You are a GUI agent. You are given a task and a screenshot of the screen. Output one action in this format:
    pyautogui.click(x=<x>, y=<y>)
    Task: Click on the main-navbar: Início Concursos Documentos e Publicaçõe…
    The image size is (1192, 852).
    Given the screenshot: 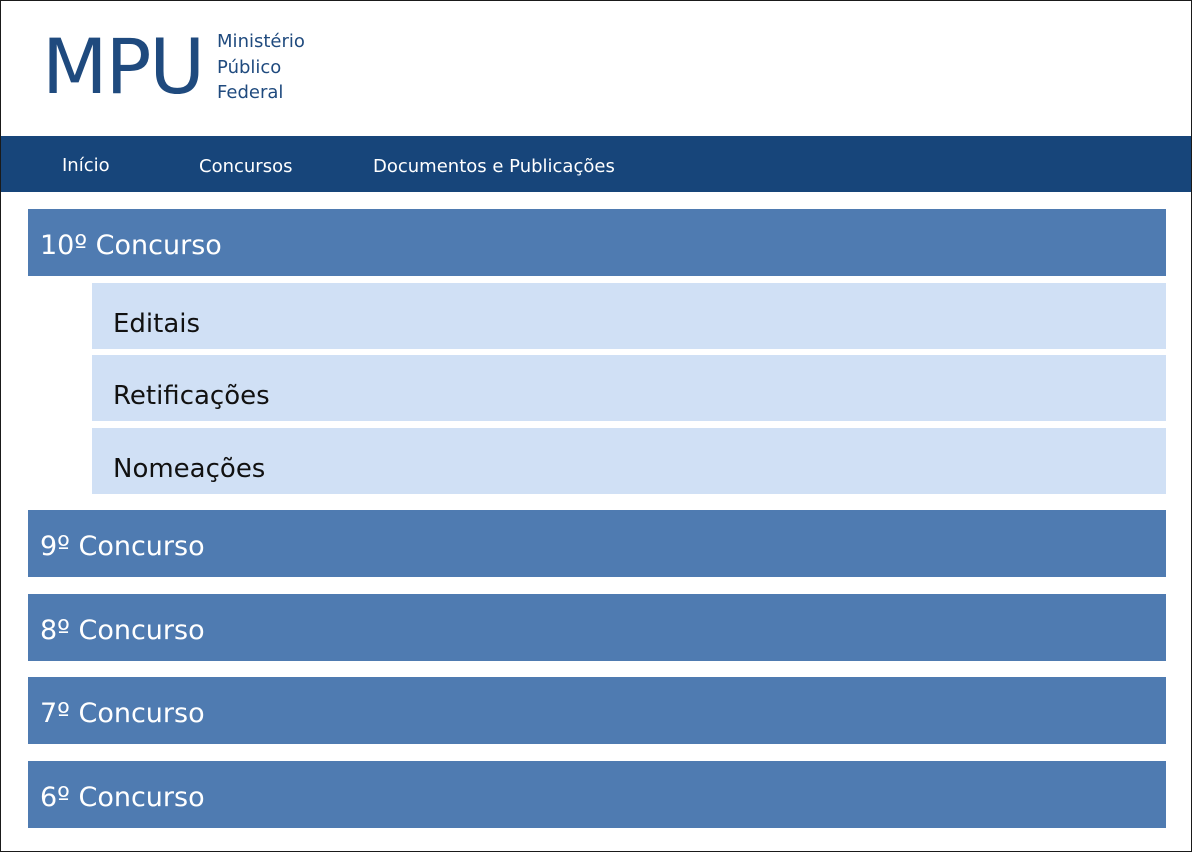 What is the action you would take?
    pyautogui.click(x=596, y=164)
    